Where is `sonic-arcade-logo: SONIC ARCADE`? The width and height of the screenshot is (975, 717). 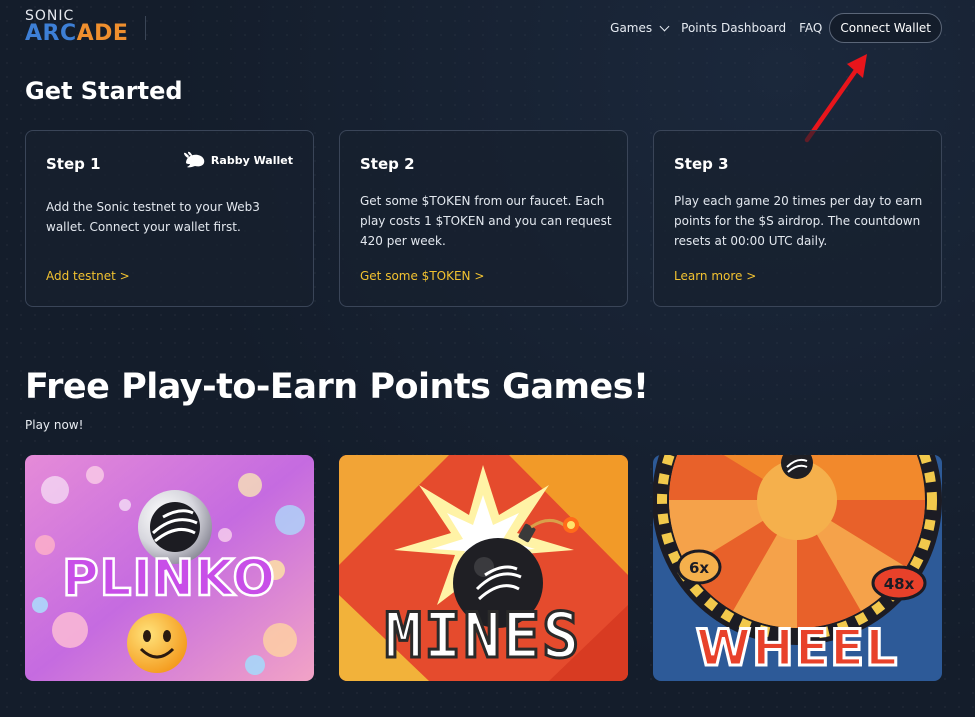
sonic-arcade-logo: SONIC ARCADE is located at coordinates (77, 28).